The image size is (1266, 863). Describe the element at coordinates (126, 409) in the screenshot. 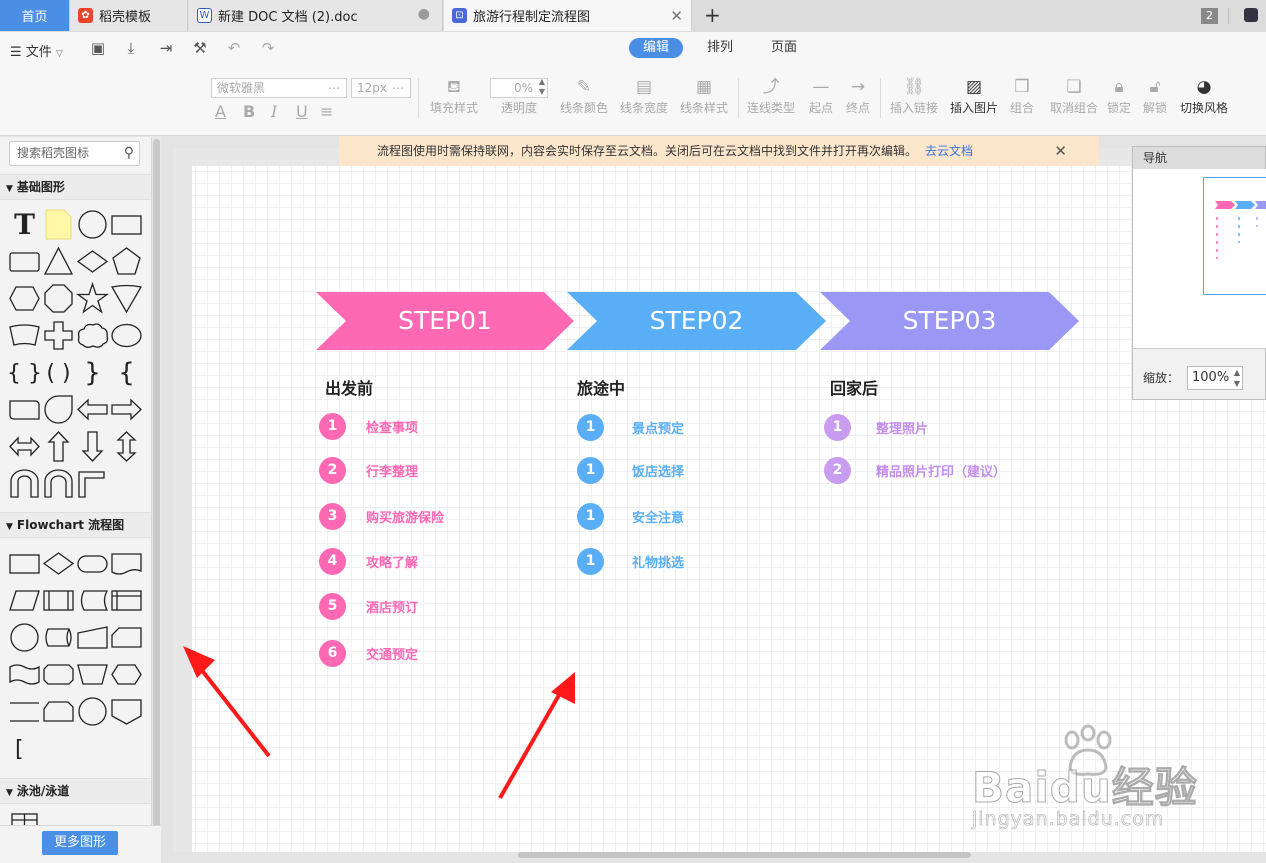

I see `right-arrow-shape` at that location.